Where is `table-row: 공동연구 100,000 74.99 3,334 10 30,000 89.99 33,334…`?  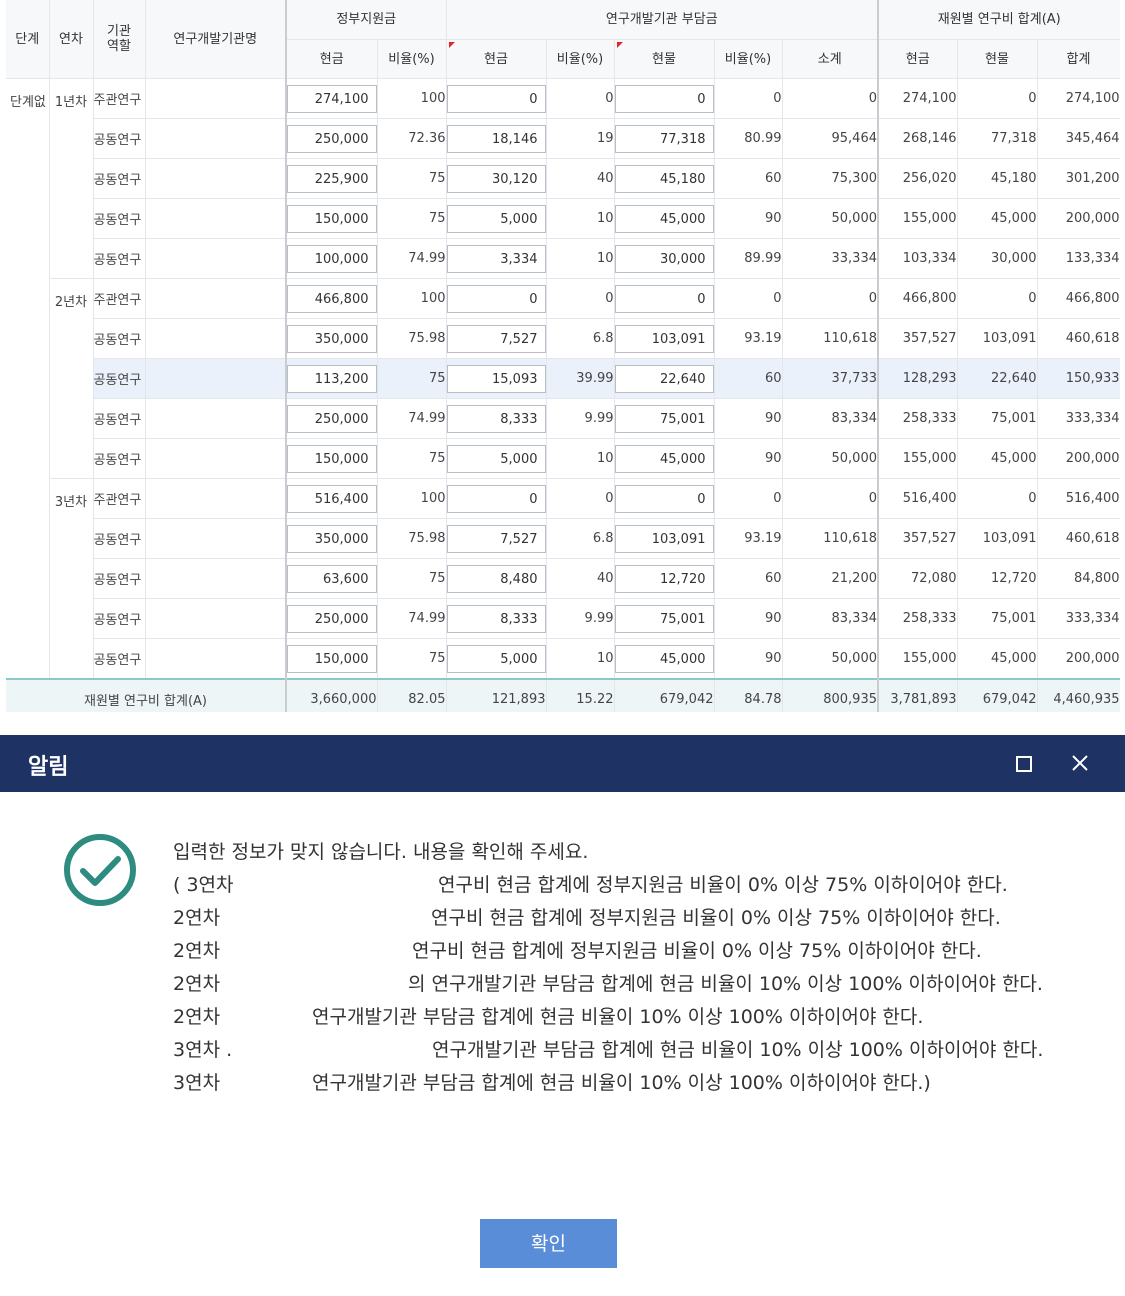 table-row: 공동연구 100,000 74.99 3,334 10 30,000 89.99 33,334… is located at coordinates (563, 258).